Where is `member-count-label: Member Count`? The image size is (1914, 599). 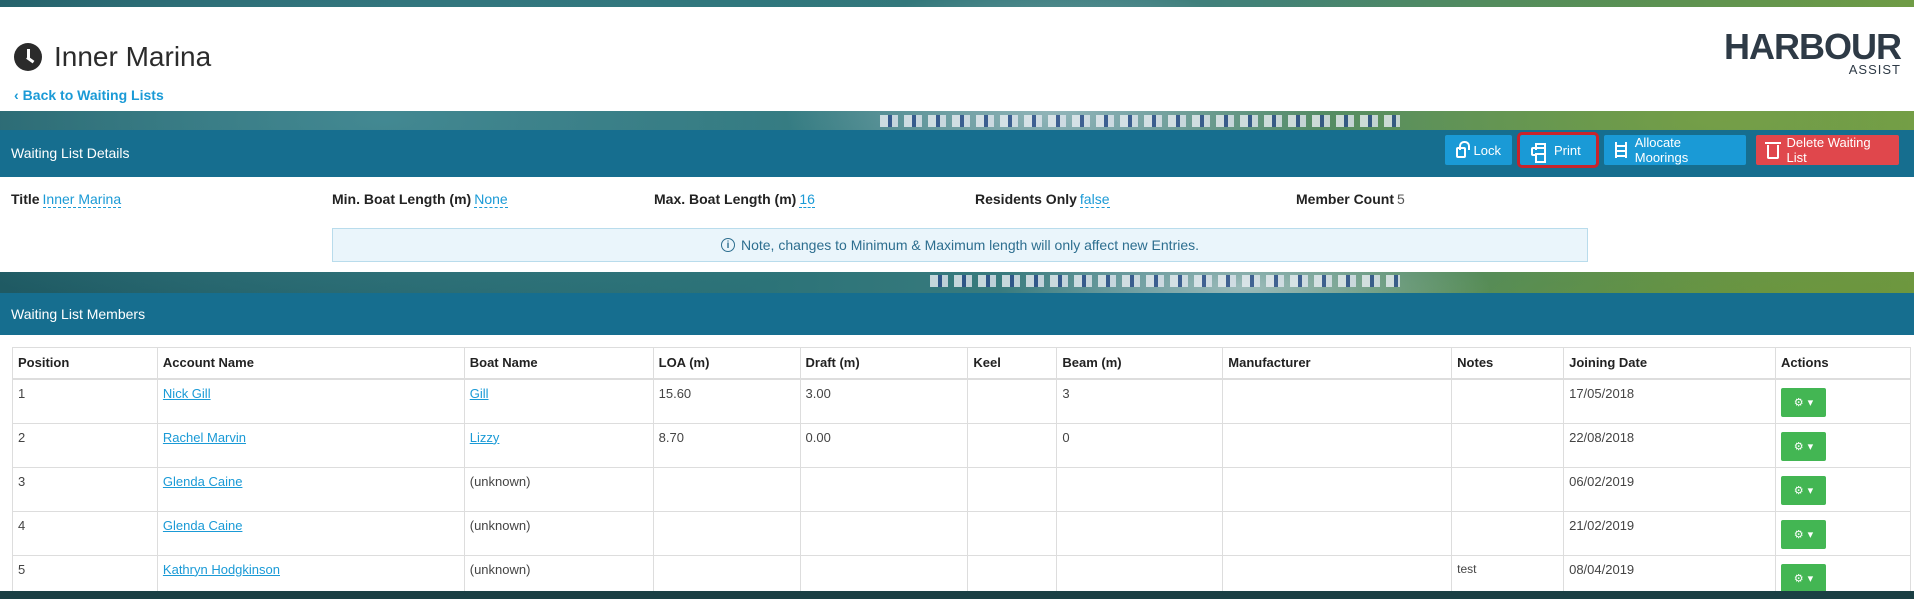
member-count-label: Member Count is located at coordinates (1345, 199).